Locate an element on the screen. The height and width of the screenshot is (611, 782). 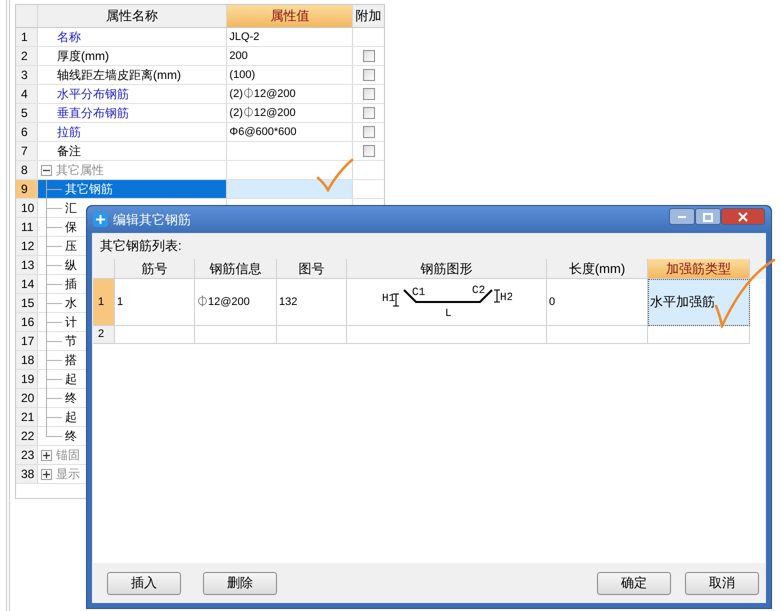
property-name: 显示 is located at coordinates (68, 474).